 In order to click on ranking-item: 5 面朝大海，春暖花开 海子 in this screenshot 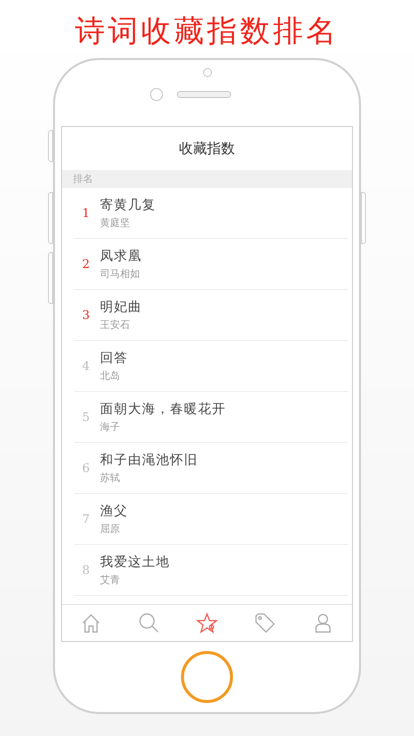, I will do `click(211, 417)`.